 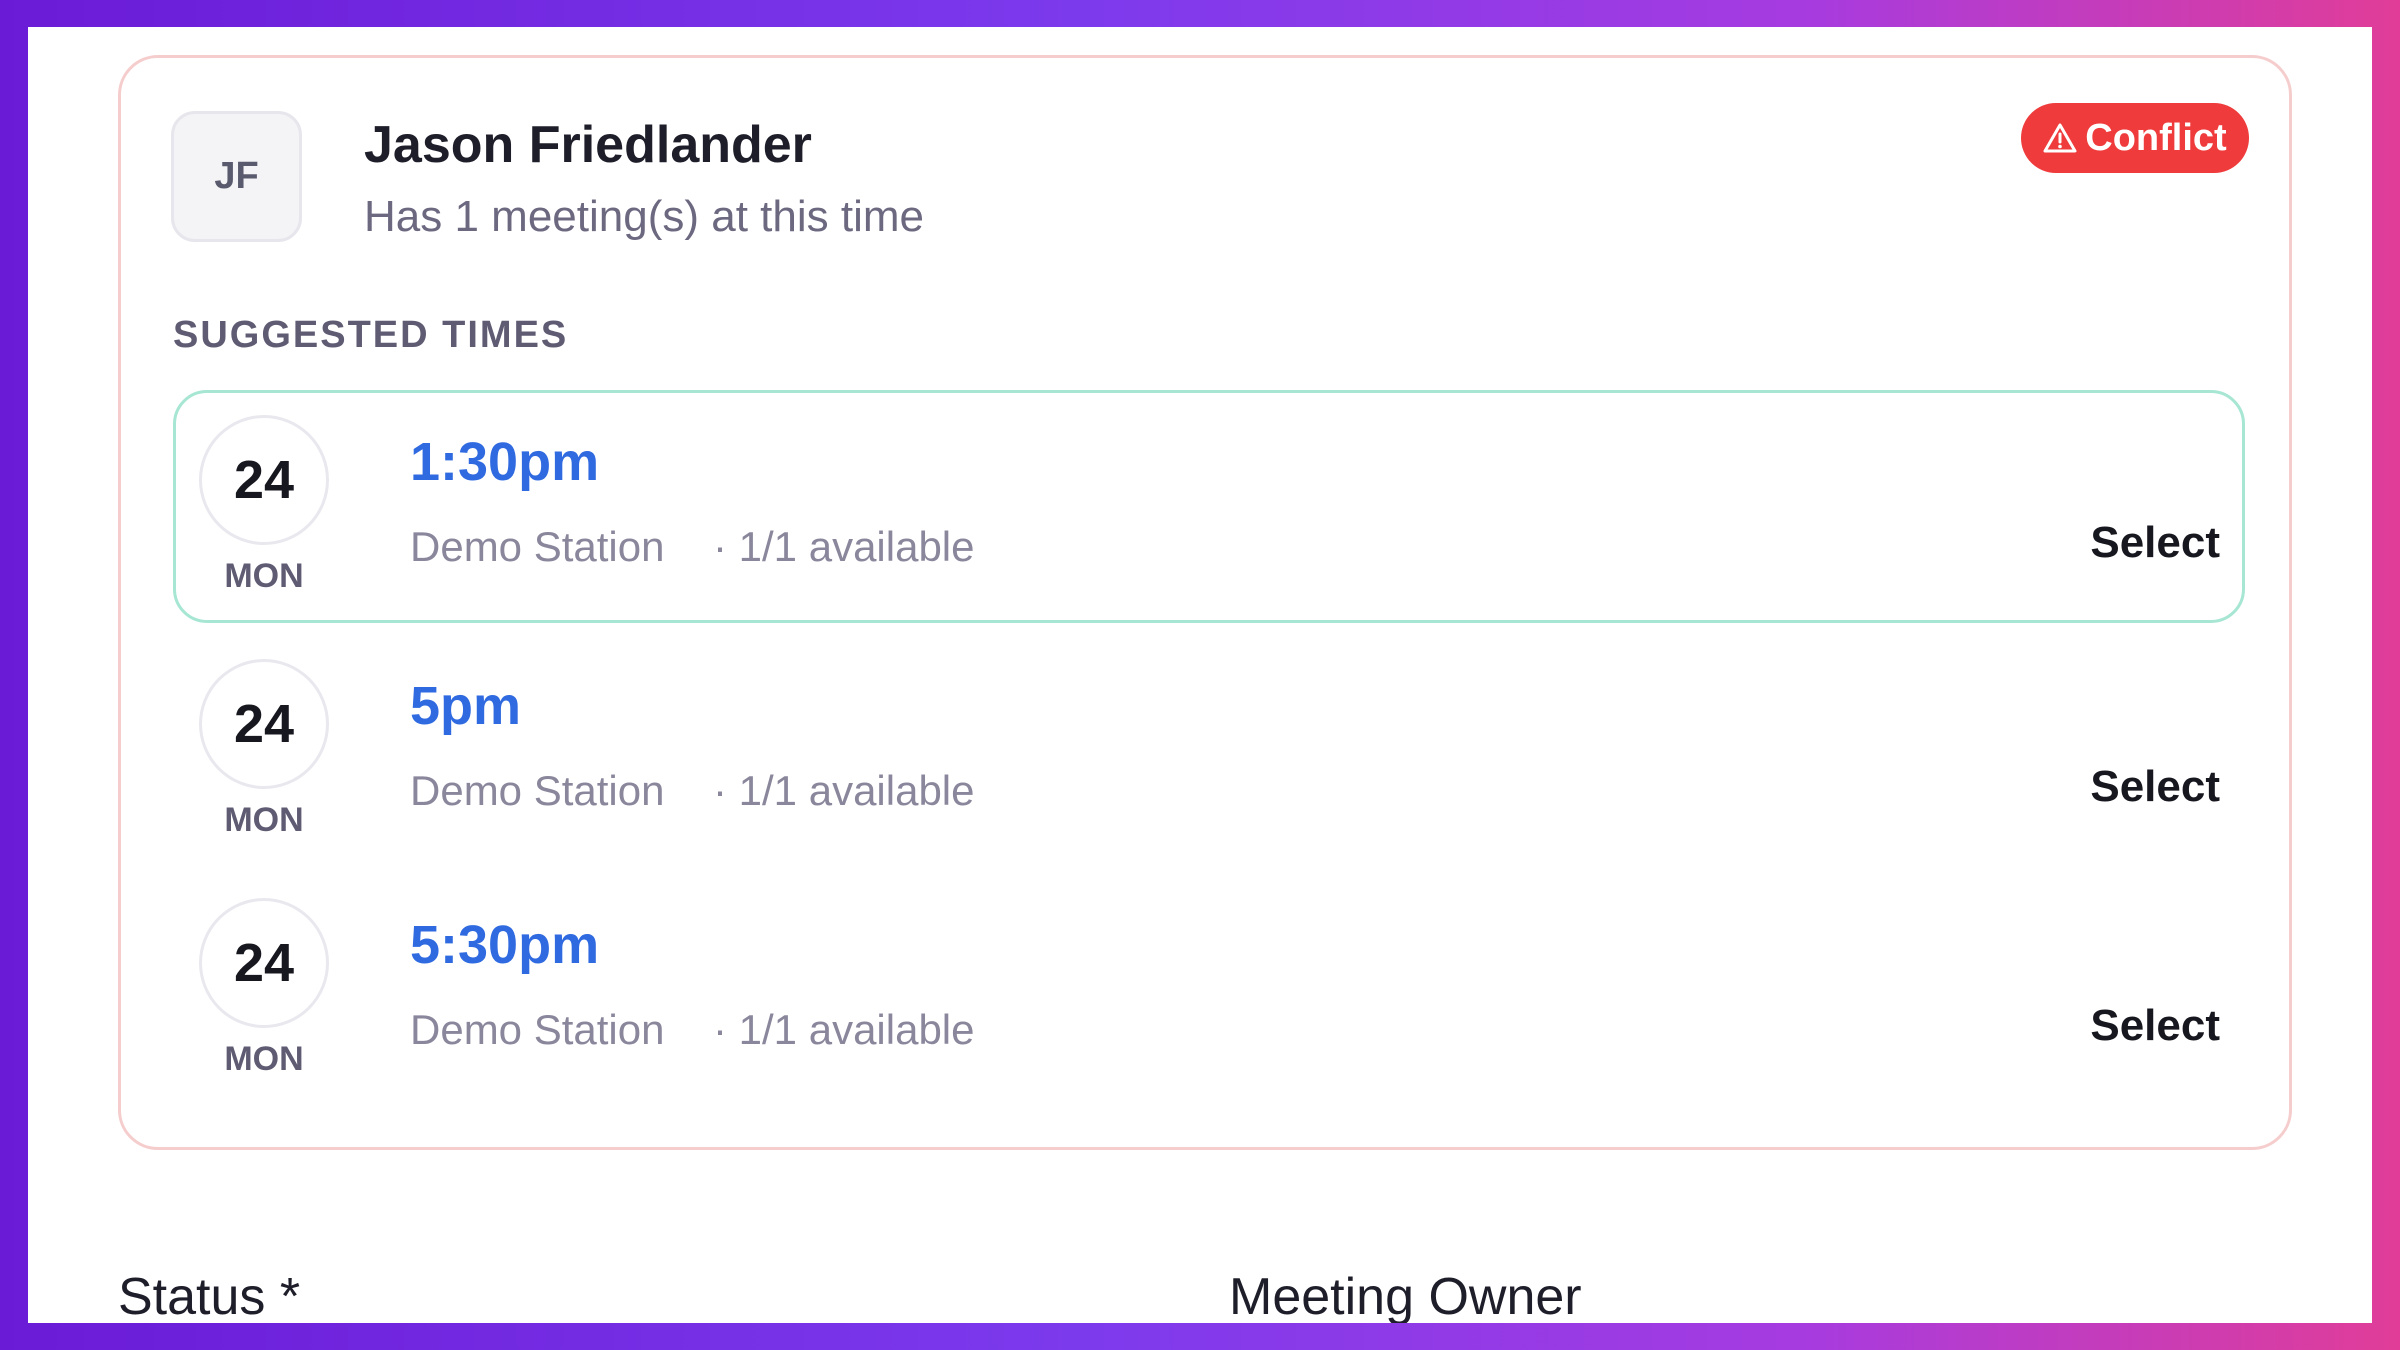 What do you see at coordinates (466, 706) in the screenshot?
I see `slot-time: 5pm` at bounding box center [466, 706].